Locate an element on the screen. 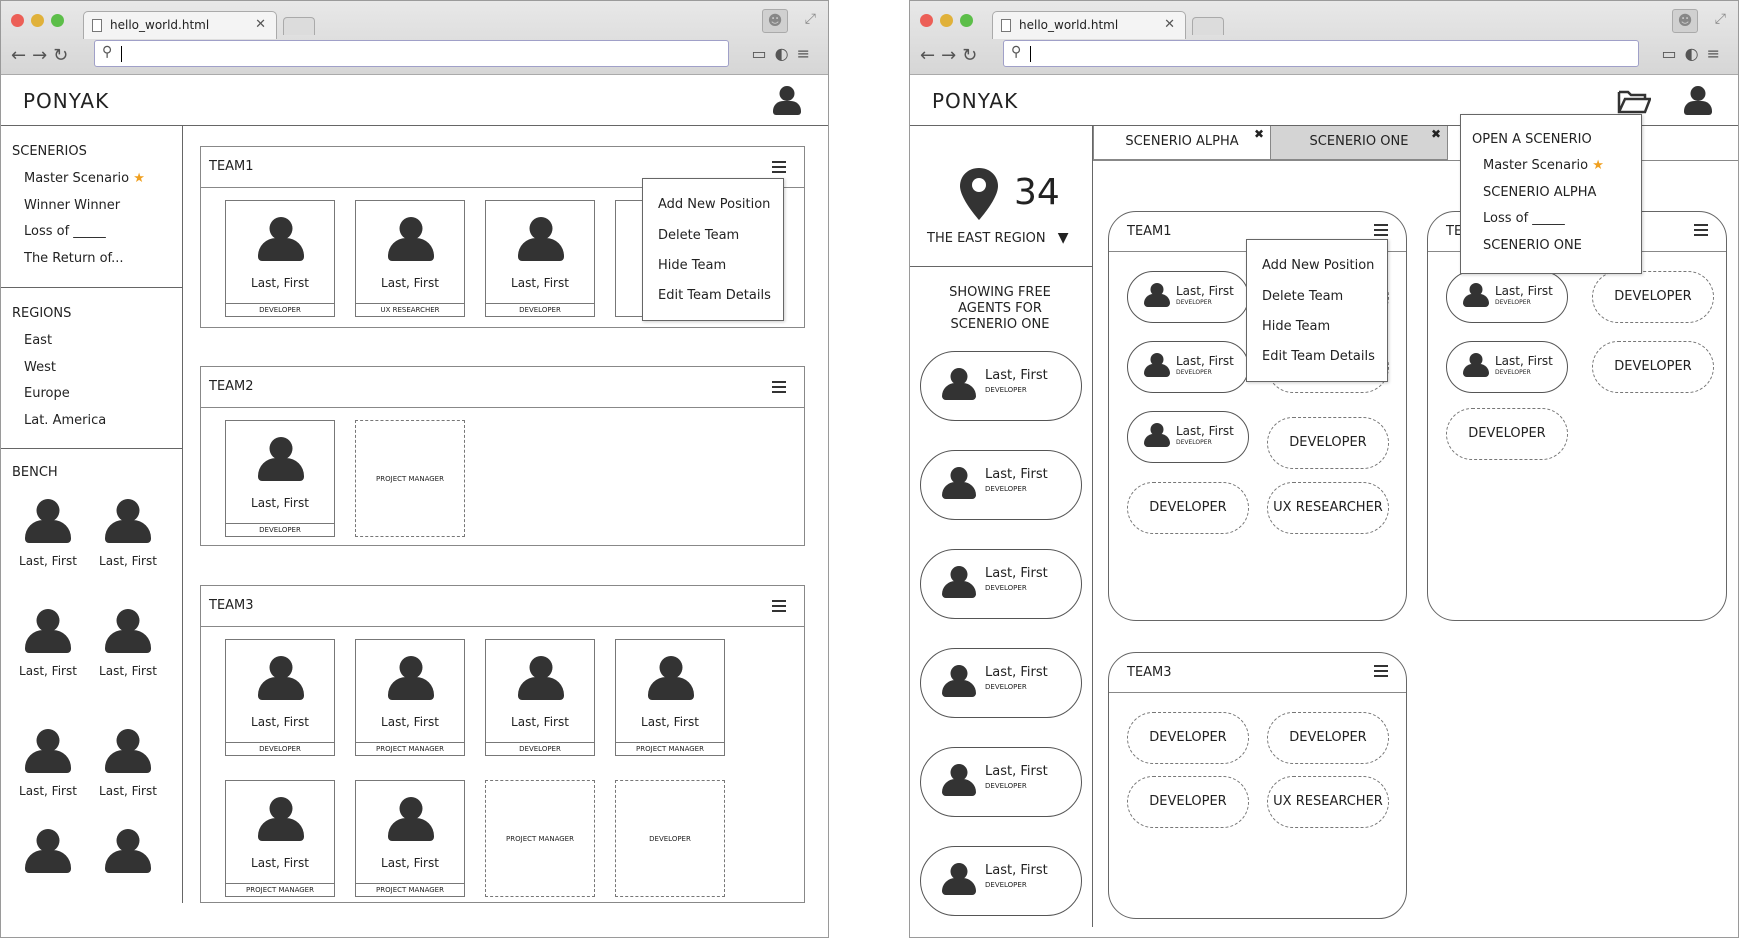  tab-scenerio-one: SCENERIO ONE ✖ is located at coordinates (1359, 143).